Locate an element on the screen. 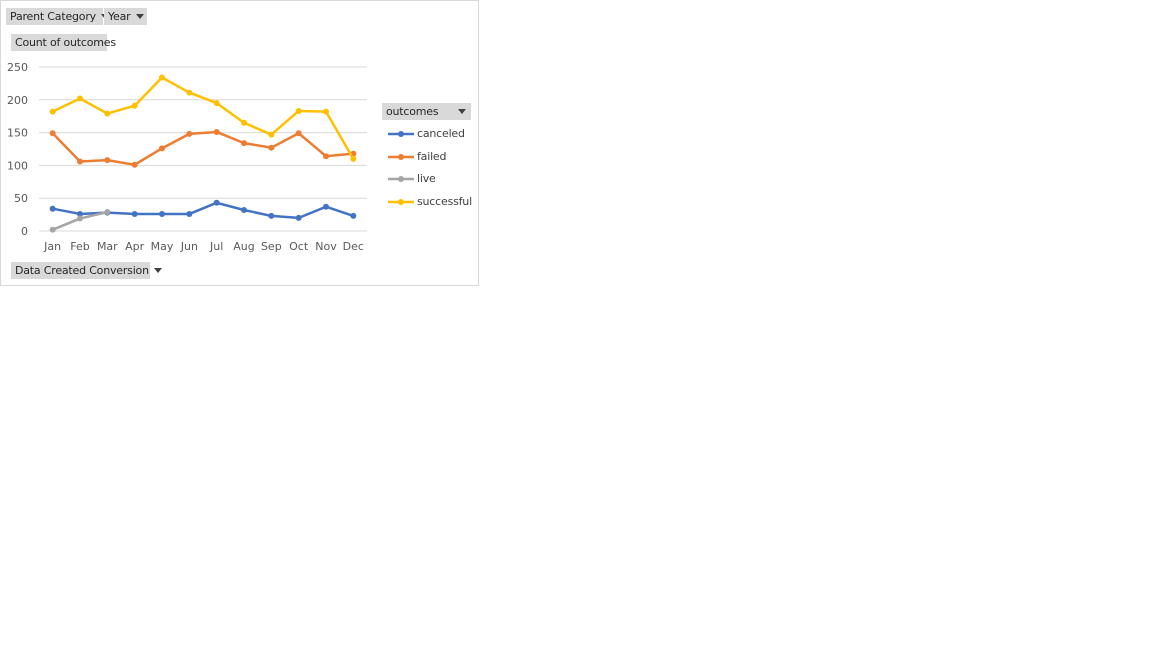 The height and width of the screenshot is (648, 1152). legend-field-label: outcomes is located at coordinates (412, 111).